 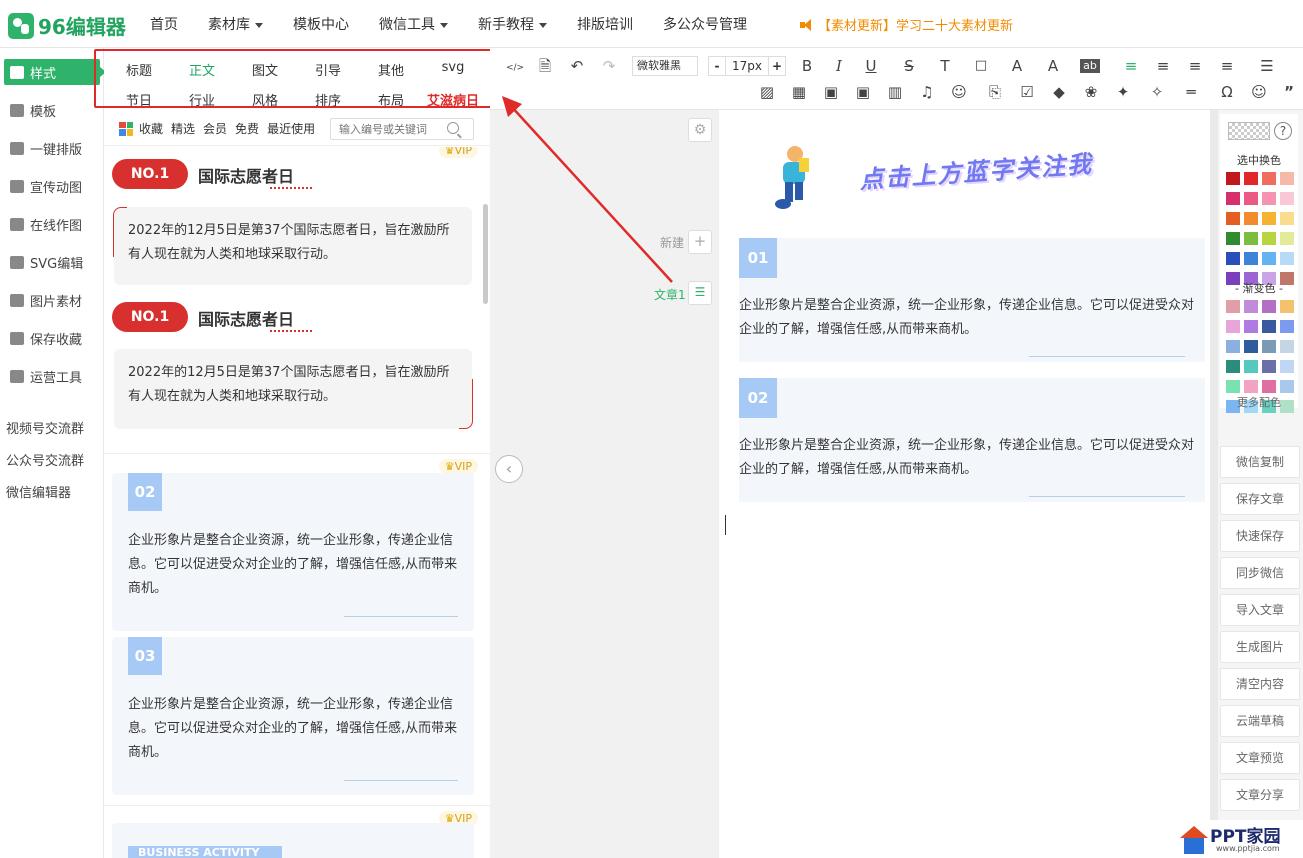 What do you see at coordinates (247, 128) in the screenshot?
I see `filter-free: 免费` at bounding box center [247, 128].